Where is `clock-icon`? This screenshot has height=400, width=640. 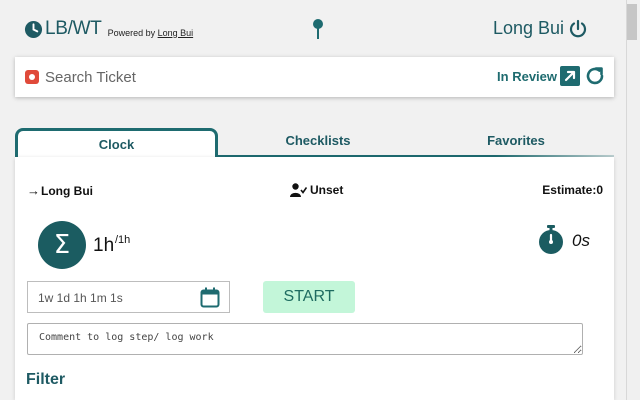
clock-icon is located at coordinates (33, 29).